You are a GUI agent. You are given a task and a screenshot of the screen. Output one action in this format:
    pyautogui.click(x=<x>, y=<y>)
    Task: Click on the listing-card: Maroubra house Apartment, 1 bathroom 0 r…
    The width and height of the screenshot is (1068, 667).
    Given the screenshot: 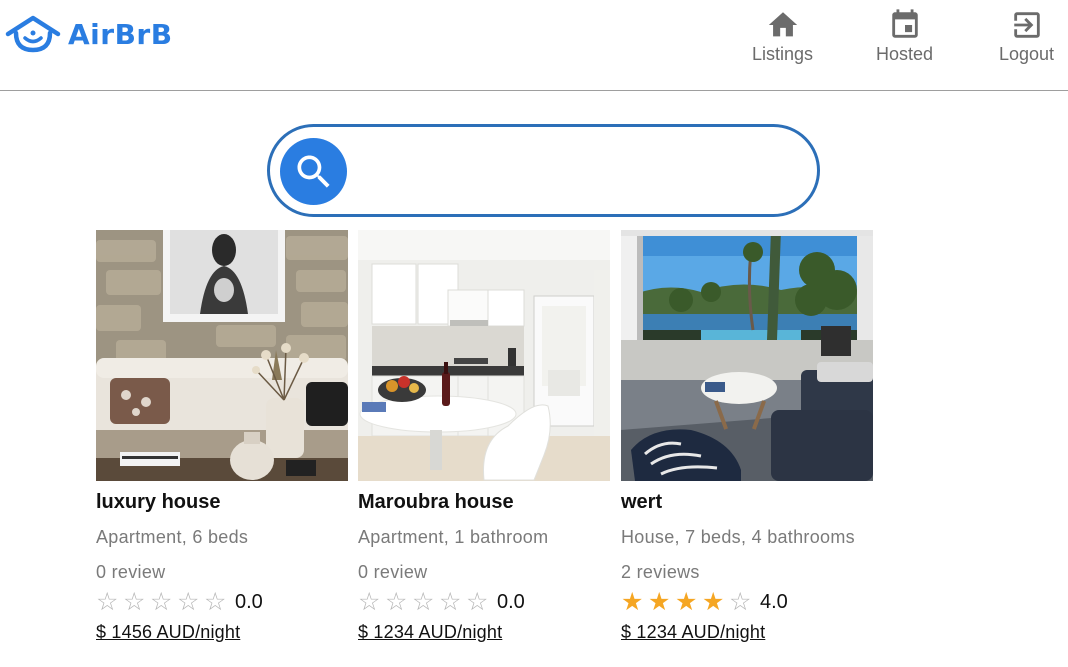 What is the action you would take?
    pyautogui.click(x=484, y=436)
    